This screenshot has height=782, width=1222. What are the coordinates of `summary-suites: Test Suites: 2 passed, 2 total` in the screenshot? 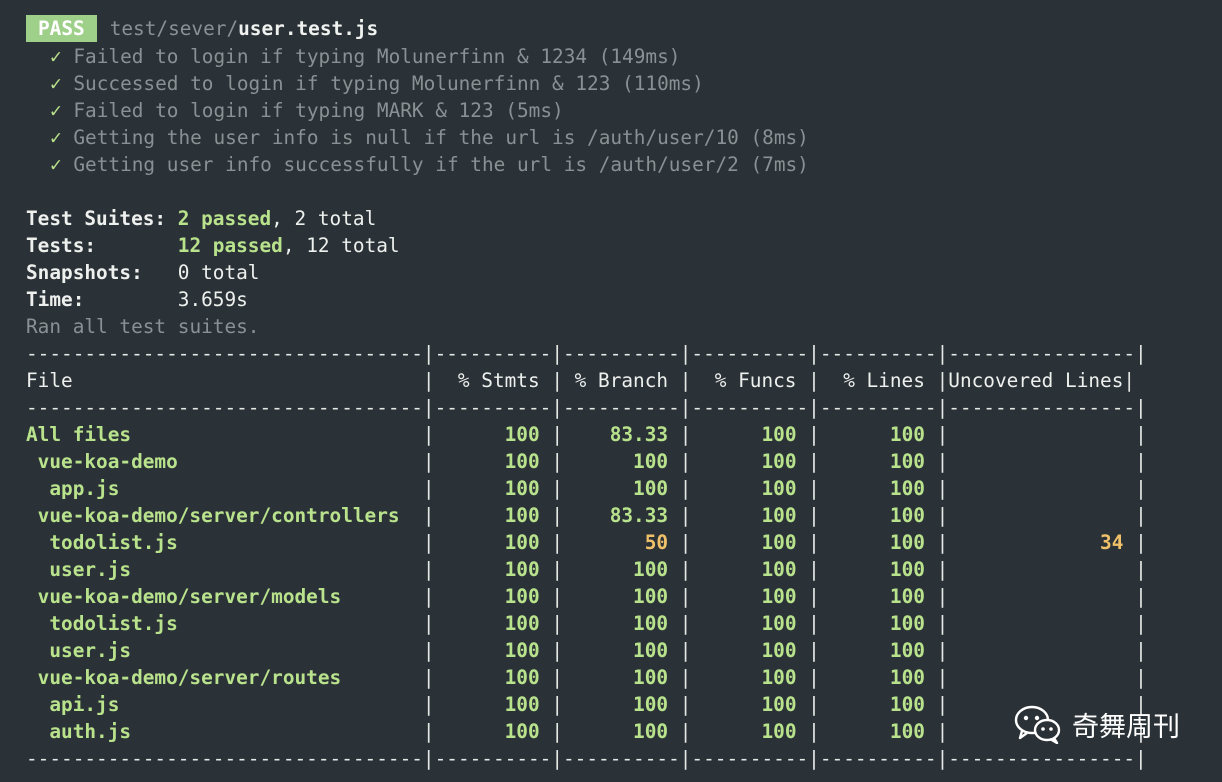 It's located at (201, 218).